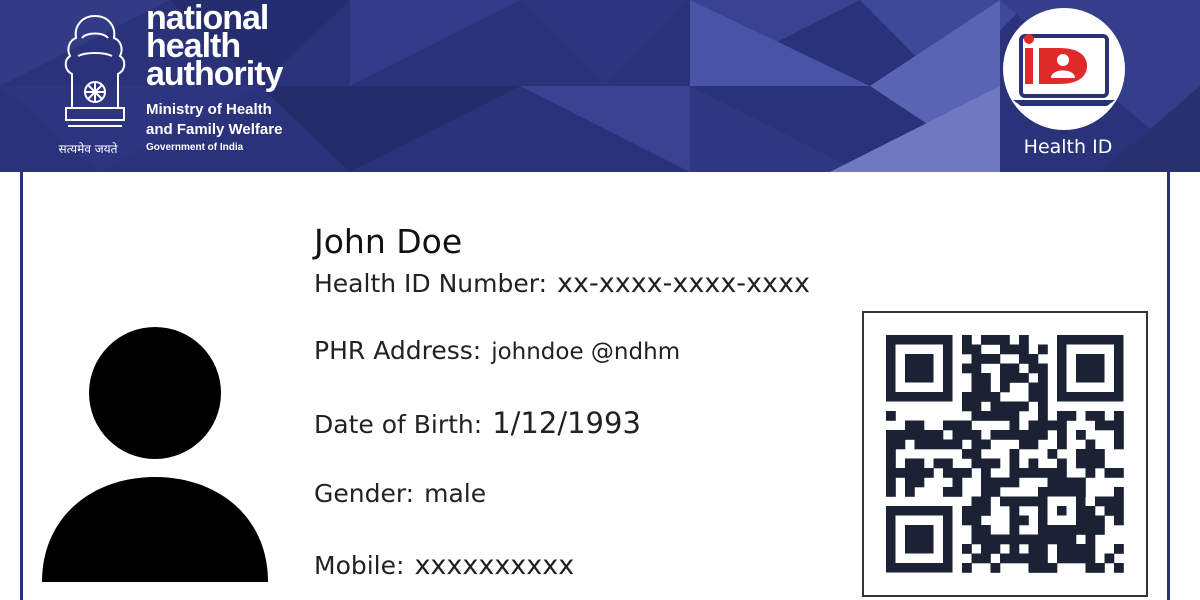 This screenshot has width=1200, height=600. What do you see at coordinates (455, 493) in the screenshot?
I see `field-value: male` at bounding box center [455, 493].